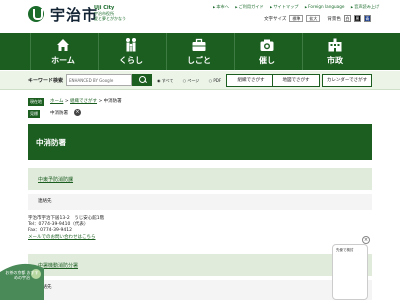 This screenshot has width=400, height=300. I want to click on mail-contact-link: メールでのお問い合わせはこちら, so click(178, 238).